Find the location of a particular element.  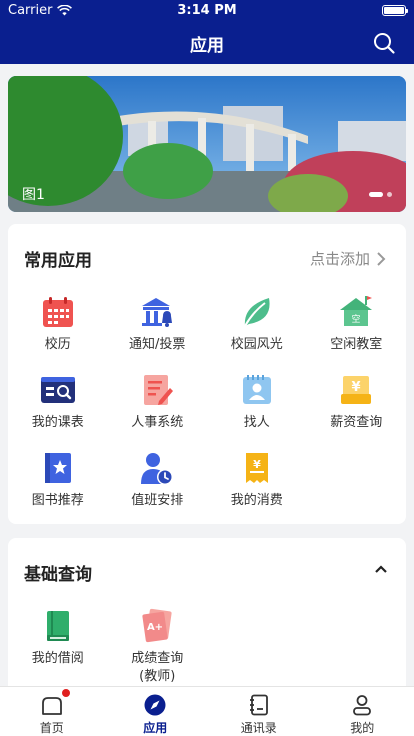

page-title: 应用 is located at coordinates (207, 46).